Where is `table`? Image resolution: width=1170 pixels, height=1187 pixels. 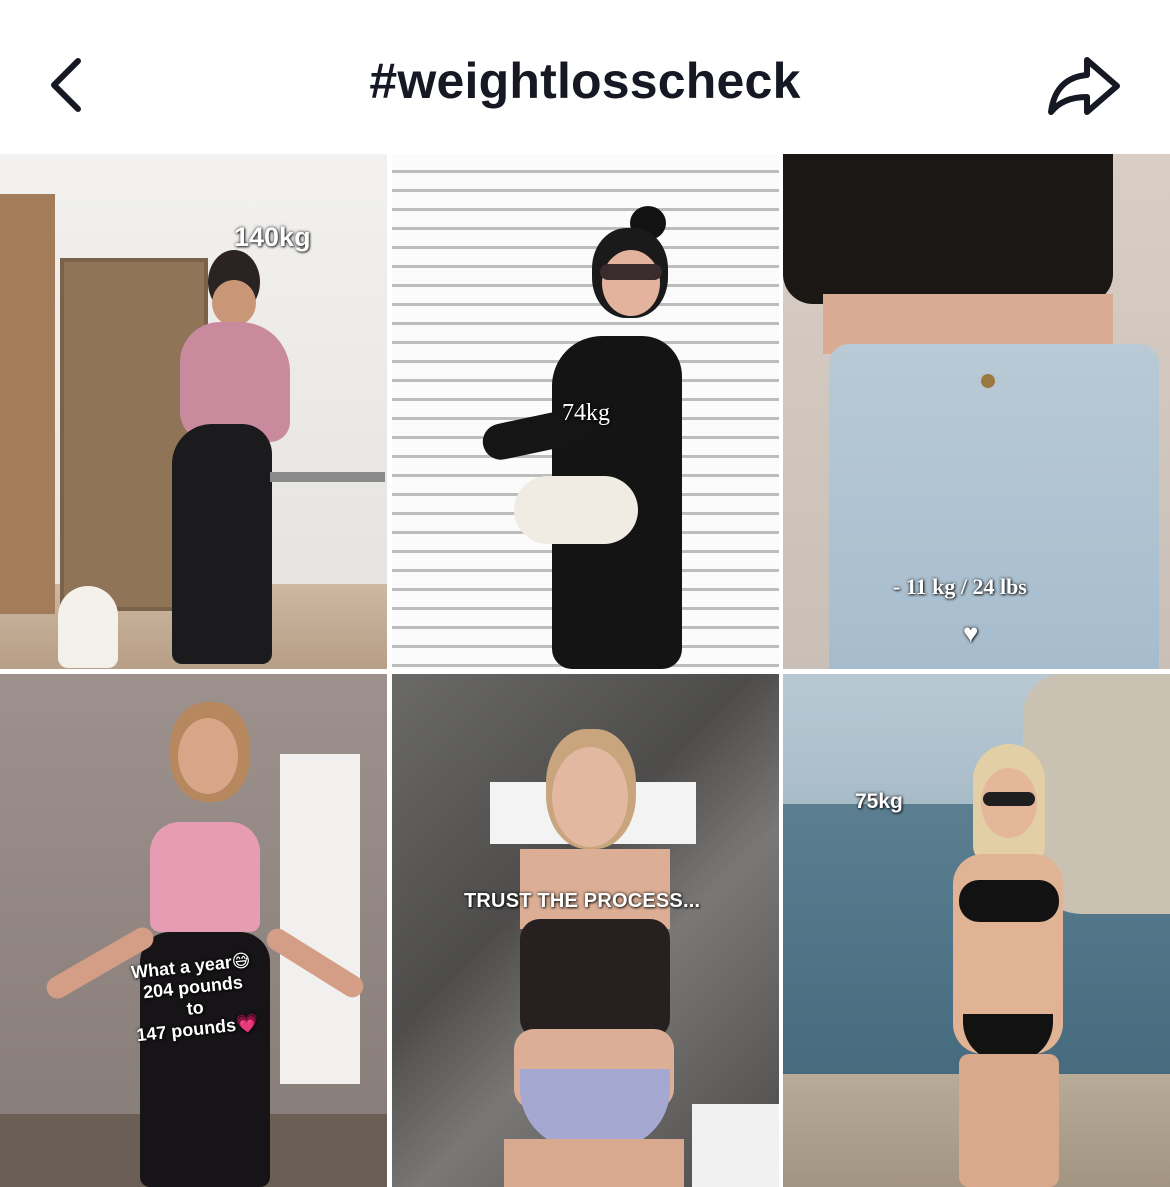
table is located at coordinates (327, 477).